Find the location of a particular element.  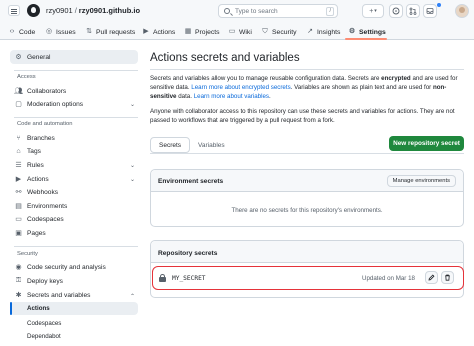

sidebar-item-actions: ▶ Actions ⌄ is located at coordinates (74, 179).